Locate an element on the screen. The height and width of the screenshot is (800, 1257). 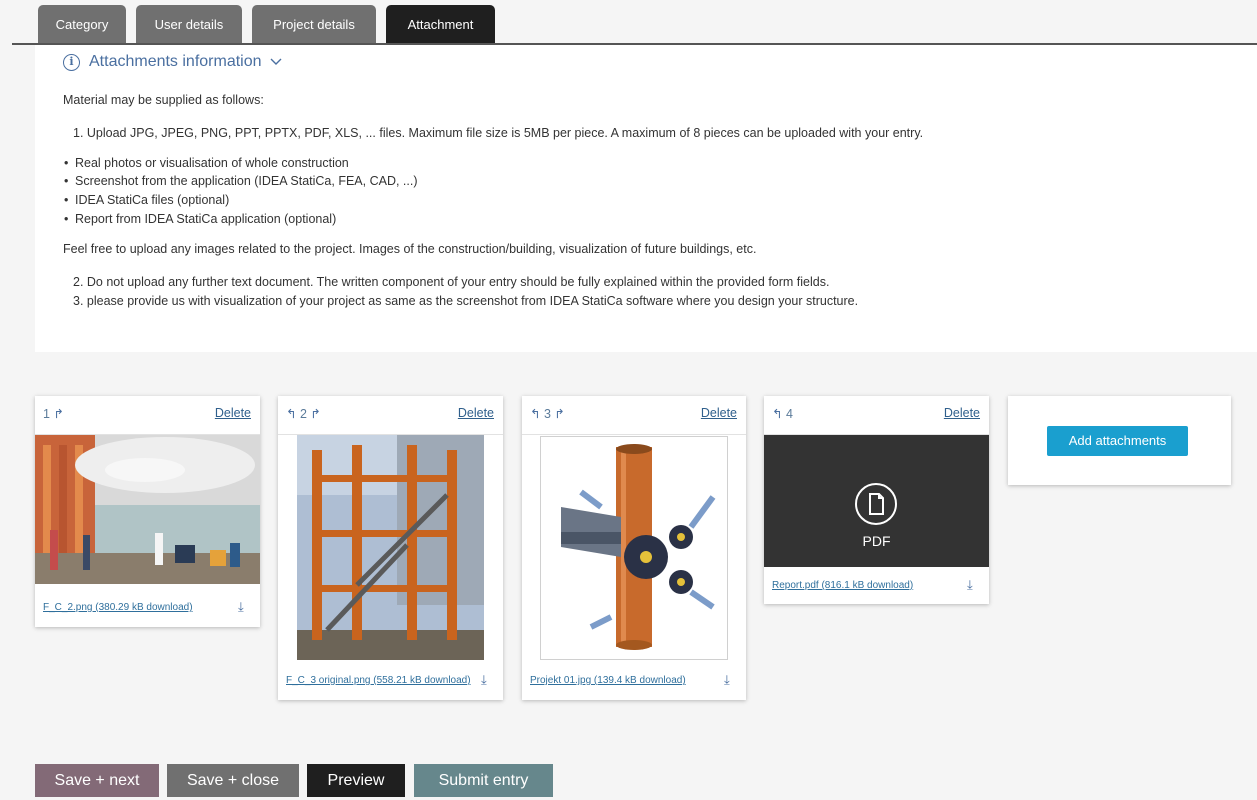
attachment-number: 3 is located at coordinates (547, 414).